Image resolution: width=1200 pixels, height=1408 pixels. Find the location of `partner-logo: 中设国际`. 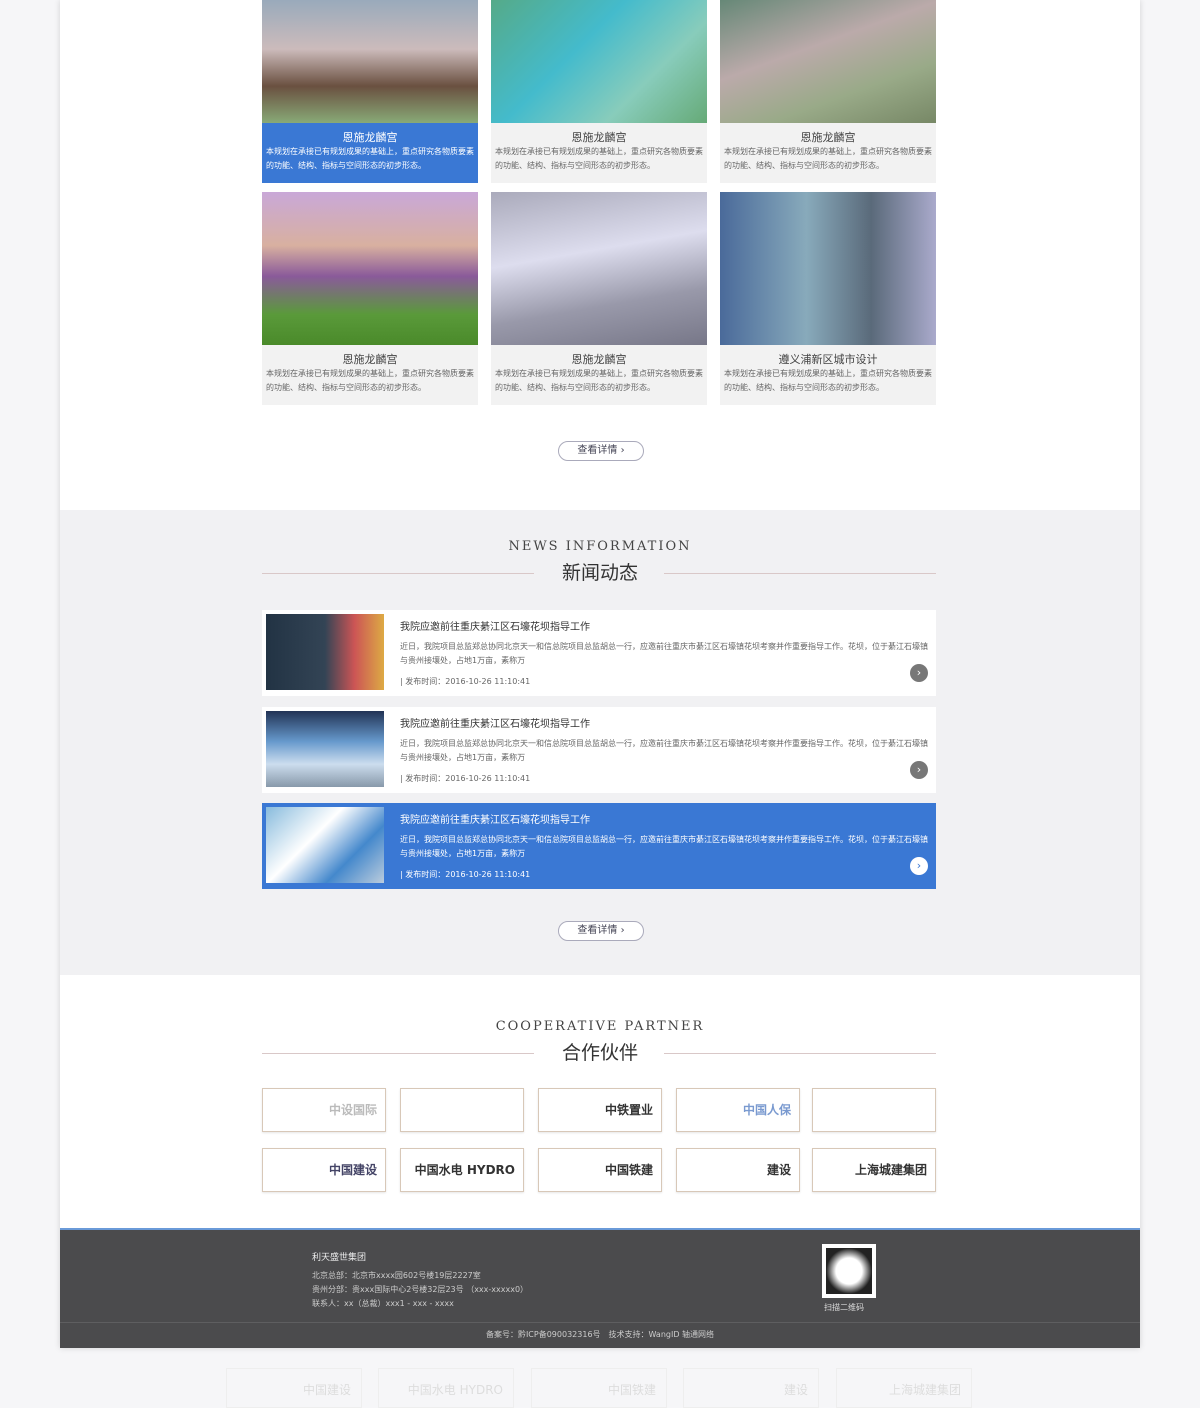

partner-logo: 中设国际 is located at coordinates (324, 1110).